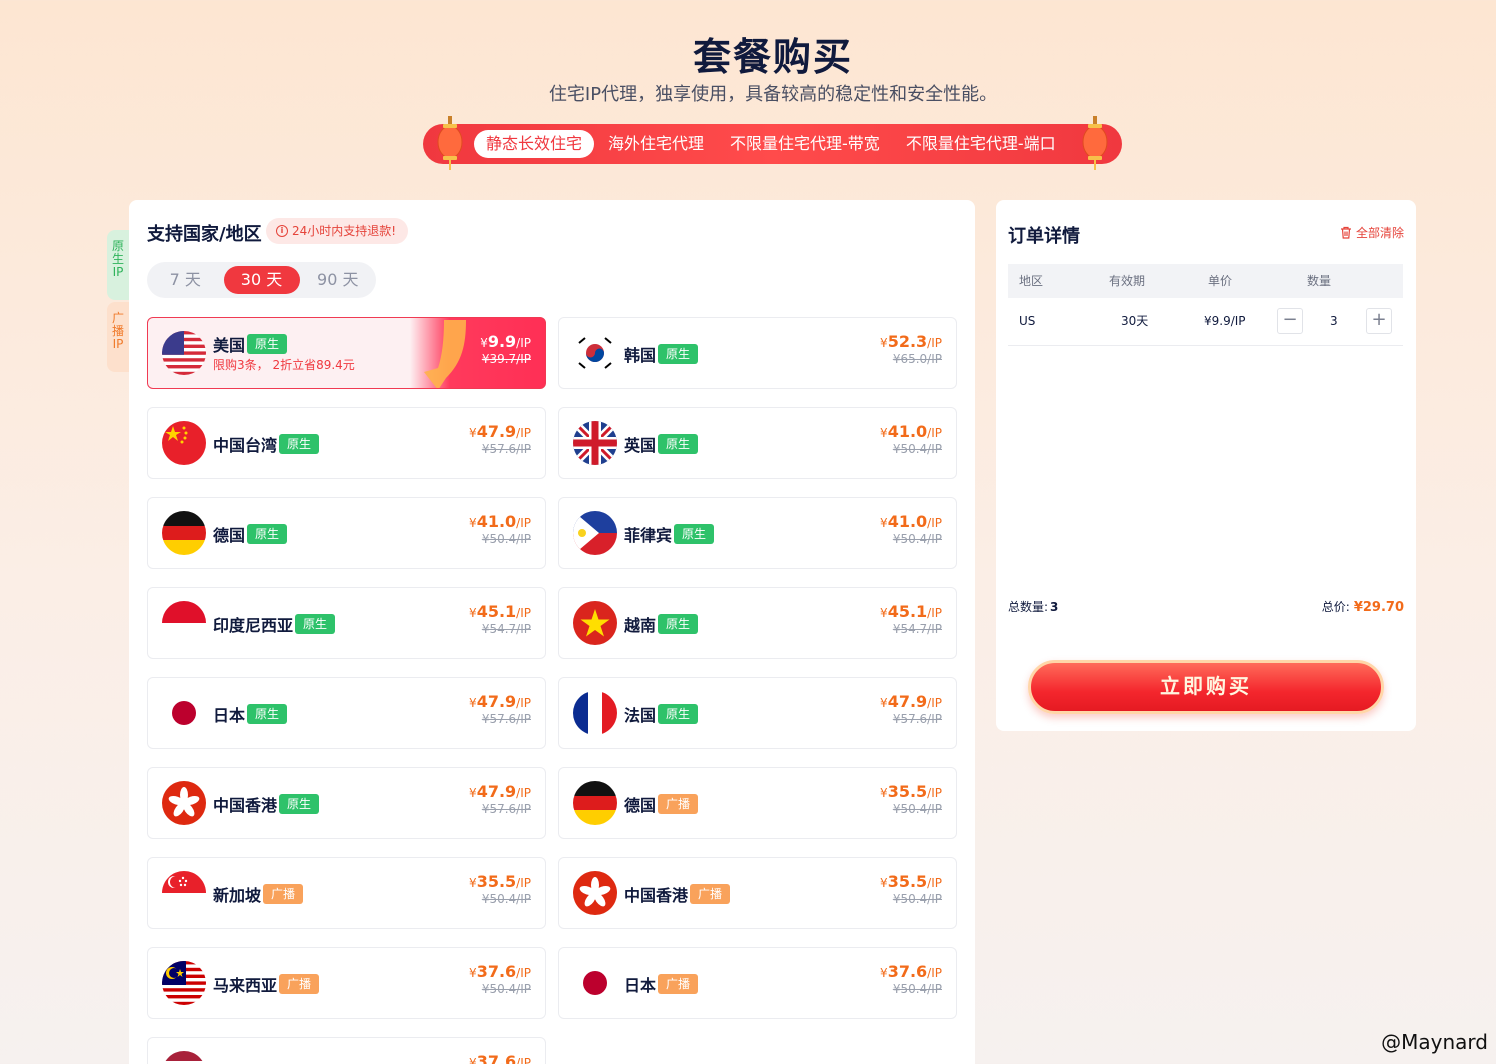 The image size is (1496, 1064). Describe the element at coordinates (757, 443) in the screenshot. I see `country-card: 英国 原生 ¥41.0/IP ¥50.4/IP` at that location.